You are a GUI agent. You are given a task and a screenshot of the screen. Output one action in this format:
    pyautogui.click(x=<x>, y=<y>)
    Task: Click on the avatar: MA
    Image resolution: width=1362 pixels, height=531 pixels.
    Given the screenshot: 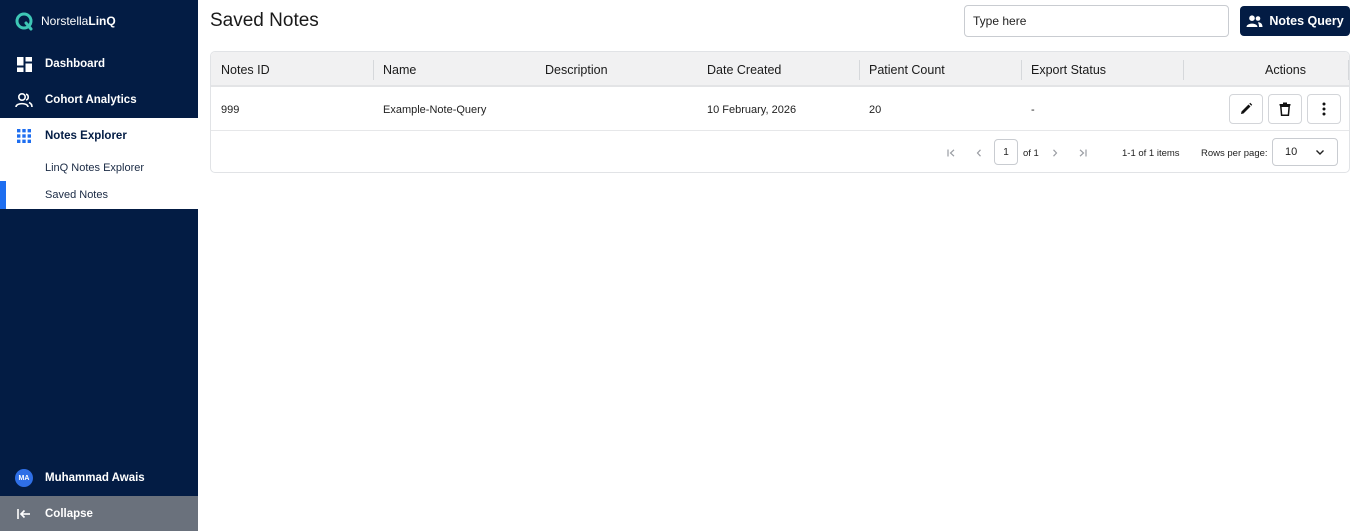 What is the action you would take?
    pyautogui.click(x=24, y=478)
    